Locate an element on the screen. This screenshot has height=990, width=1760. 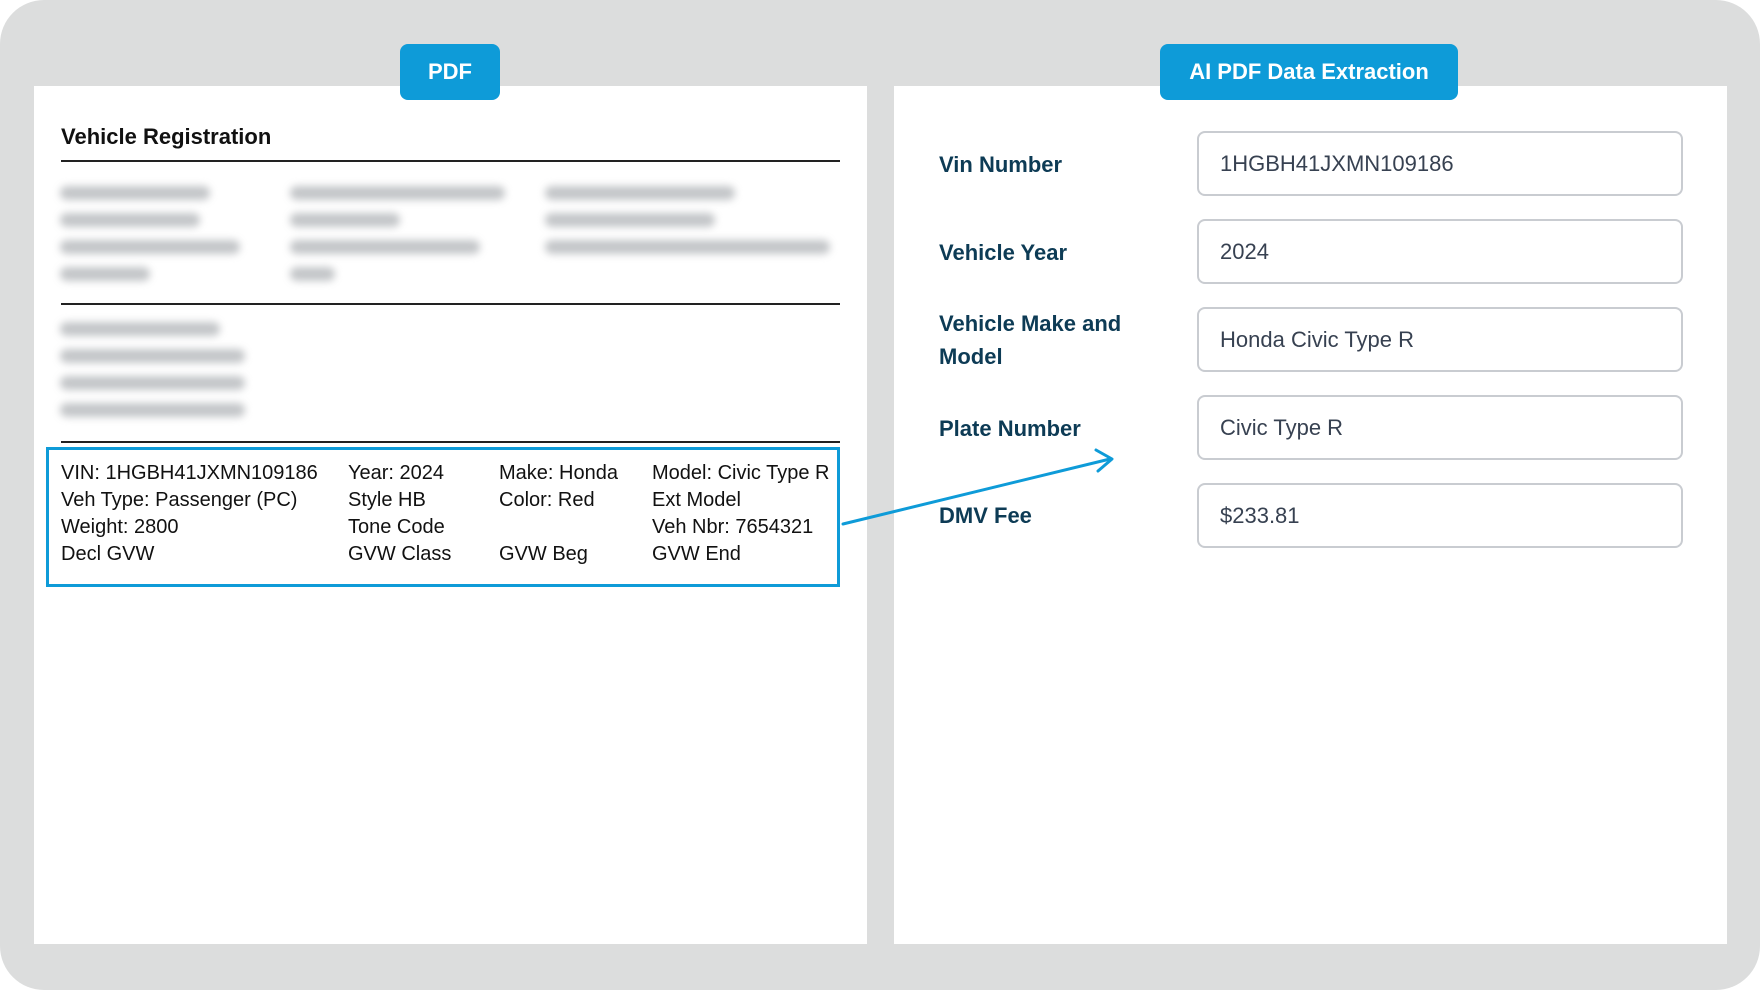
make-model-field: Honda Civic Type R is located at coordinates (1440, 339).